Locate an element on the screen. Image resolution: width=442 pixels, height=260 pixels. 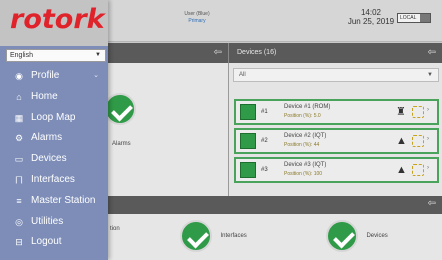
status-item: Interfaces is located at coordinates (213, 236).